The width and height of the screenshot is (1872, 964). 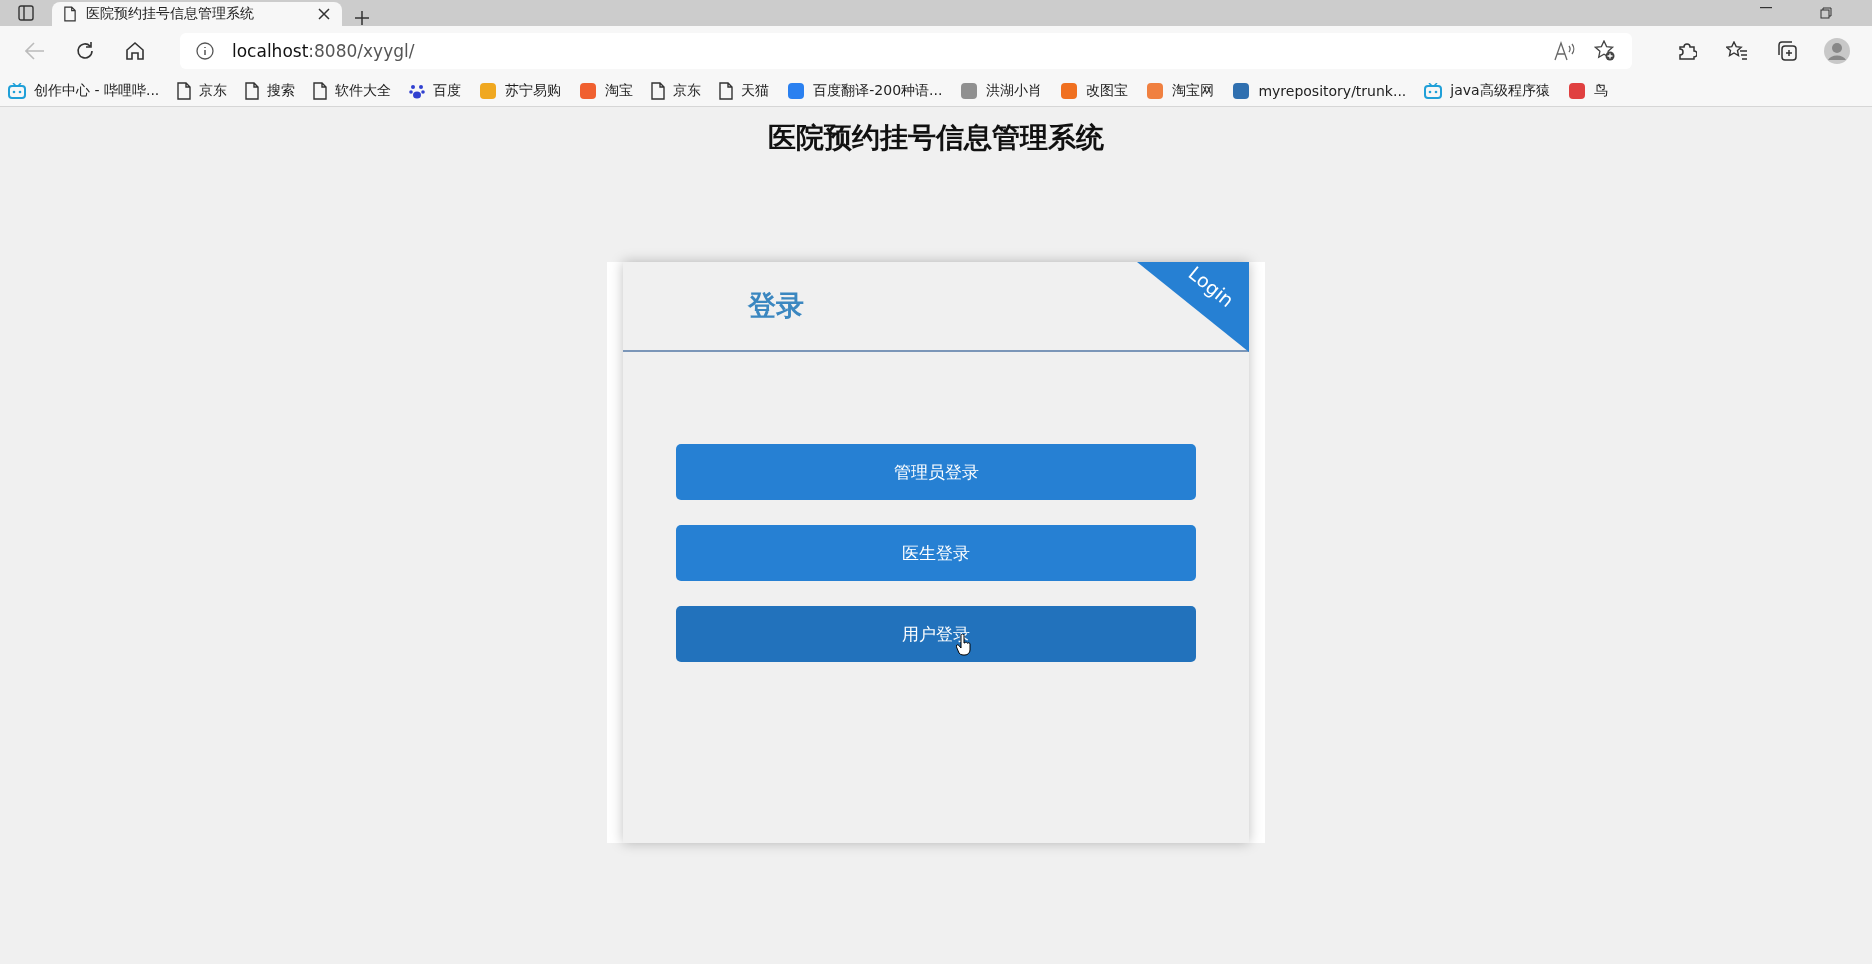 I want to click on home-icon, so click(x=135, y=51).